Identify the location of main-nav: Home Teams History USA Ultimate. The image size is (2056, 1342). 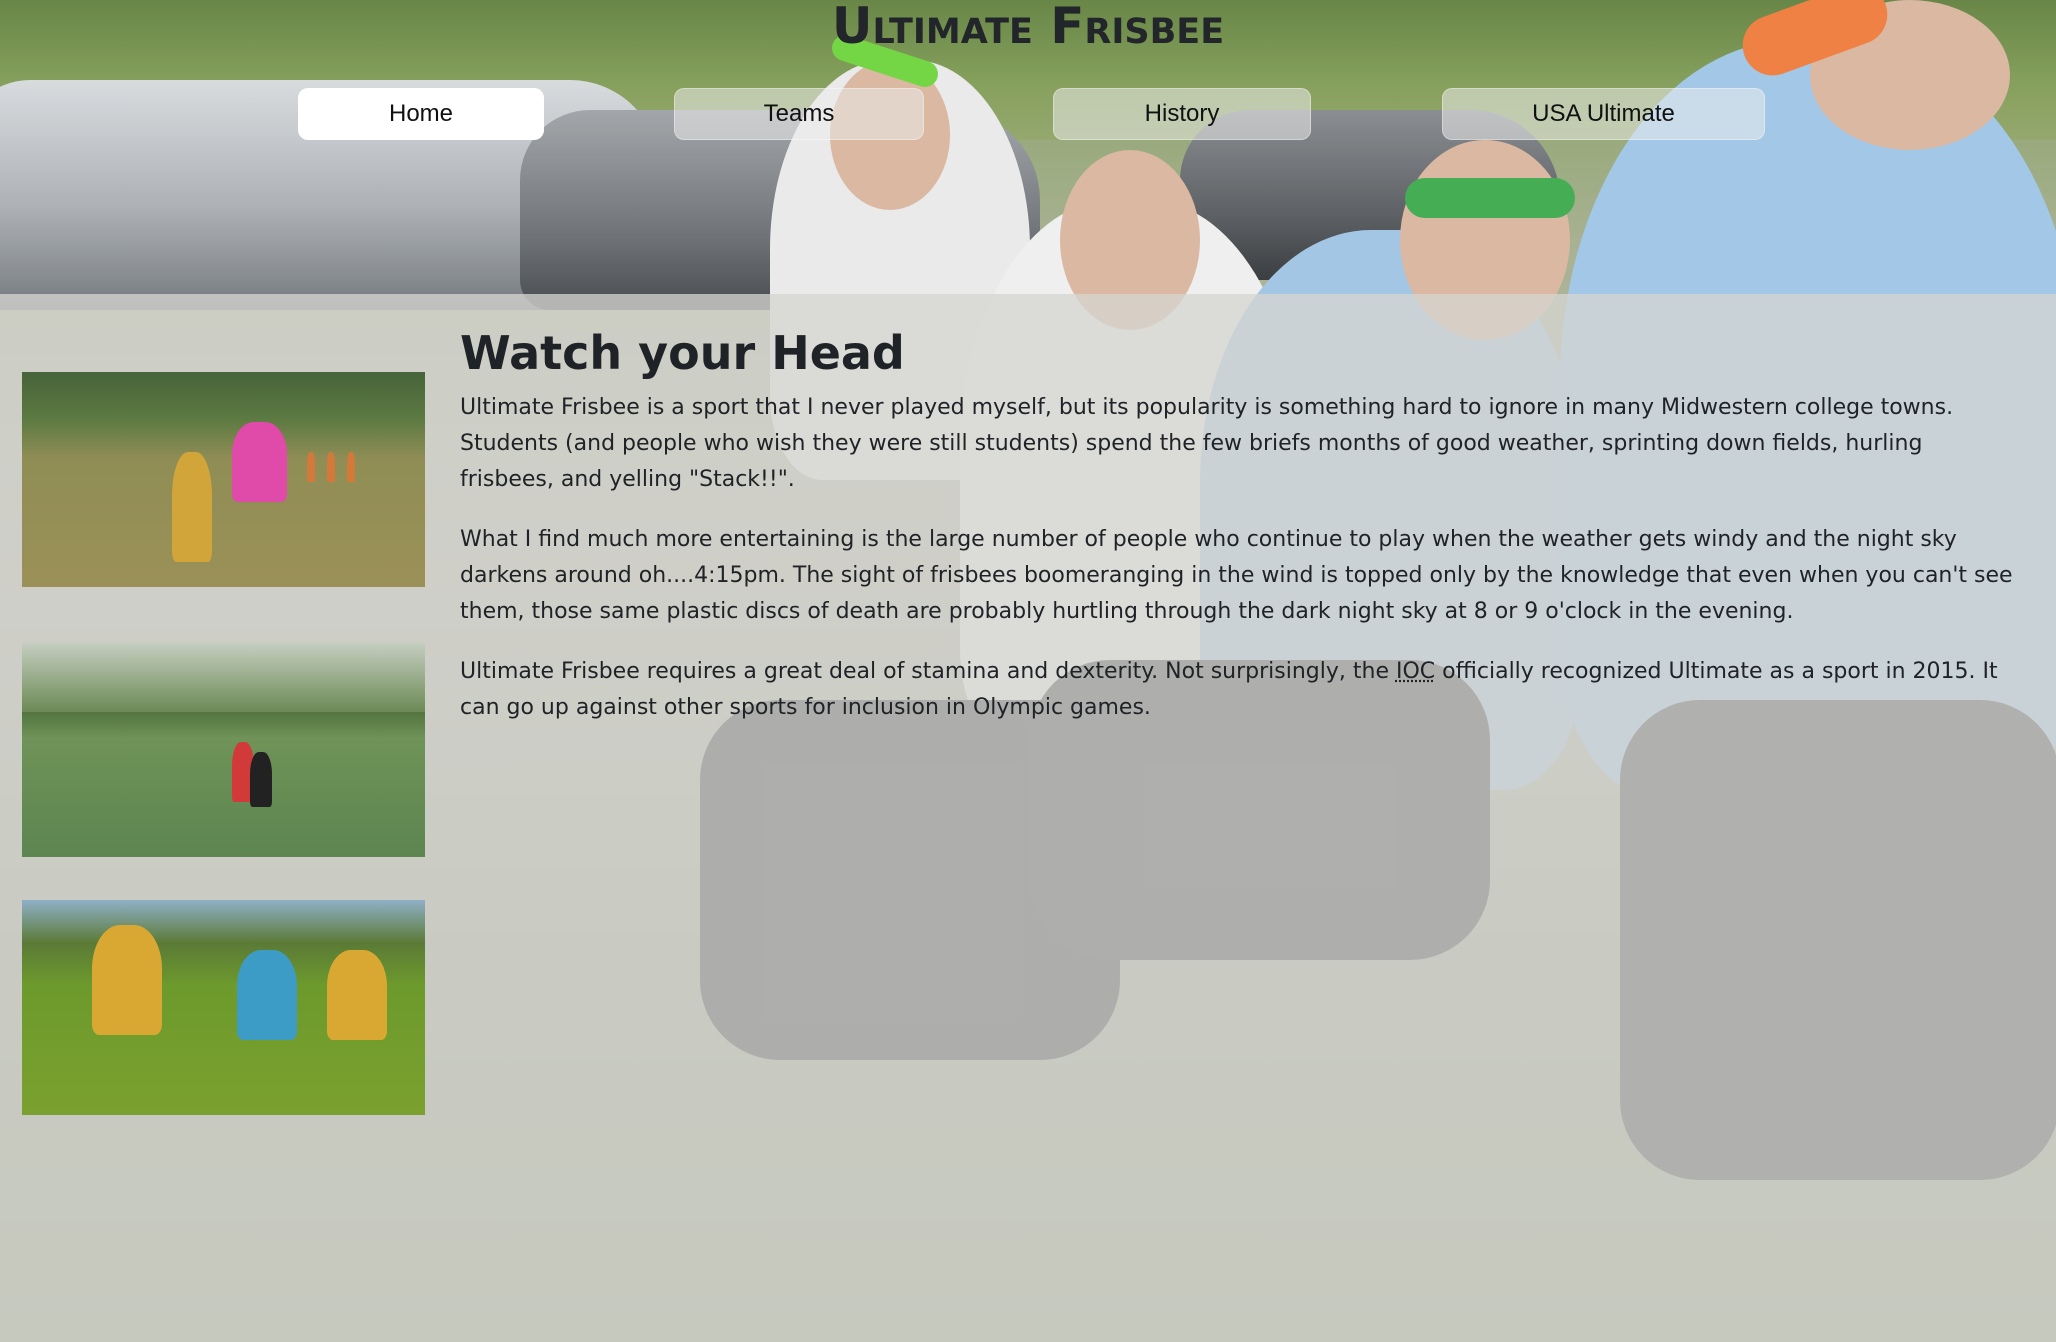
(1028, 114).